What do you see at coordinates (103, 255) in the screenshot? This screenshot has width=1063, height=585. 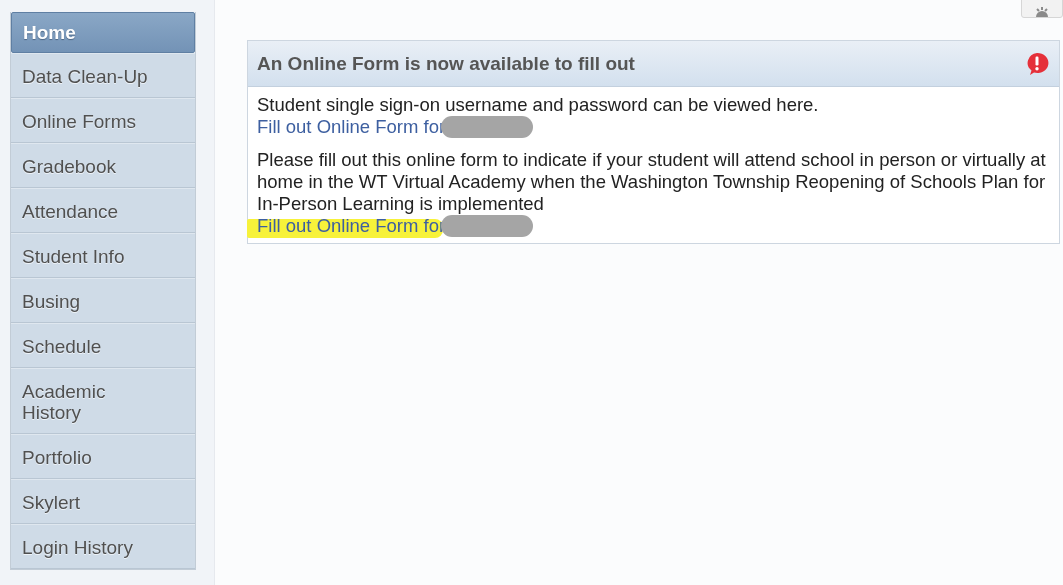 I see `sidebar-item: Student Info` at bounding box center [103, 255].